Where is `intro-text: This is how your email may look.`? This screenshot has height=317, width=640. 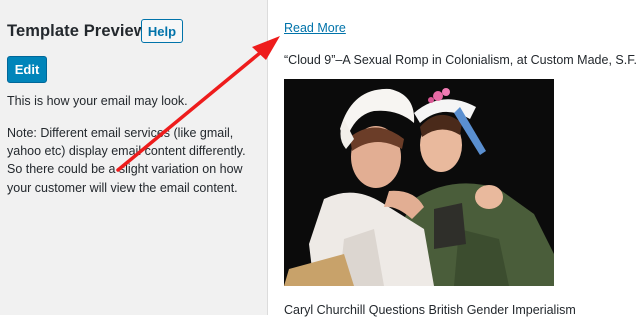 intro-text: This is how your email may look. is located at coordinates (97, 101).